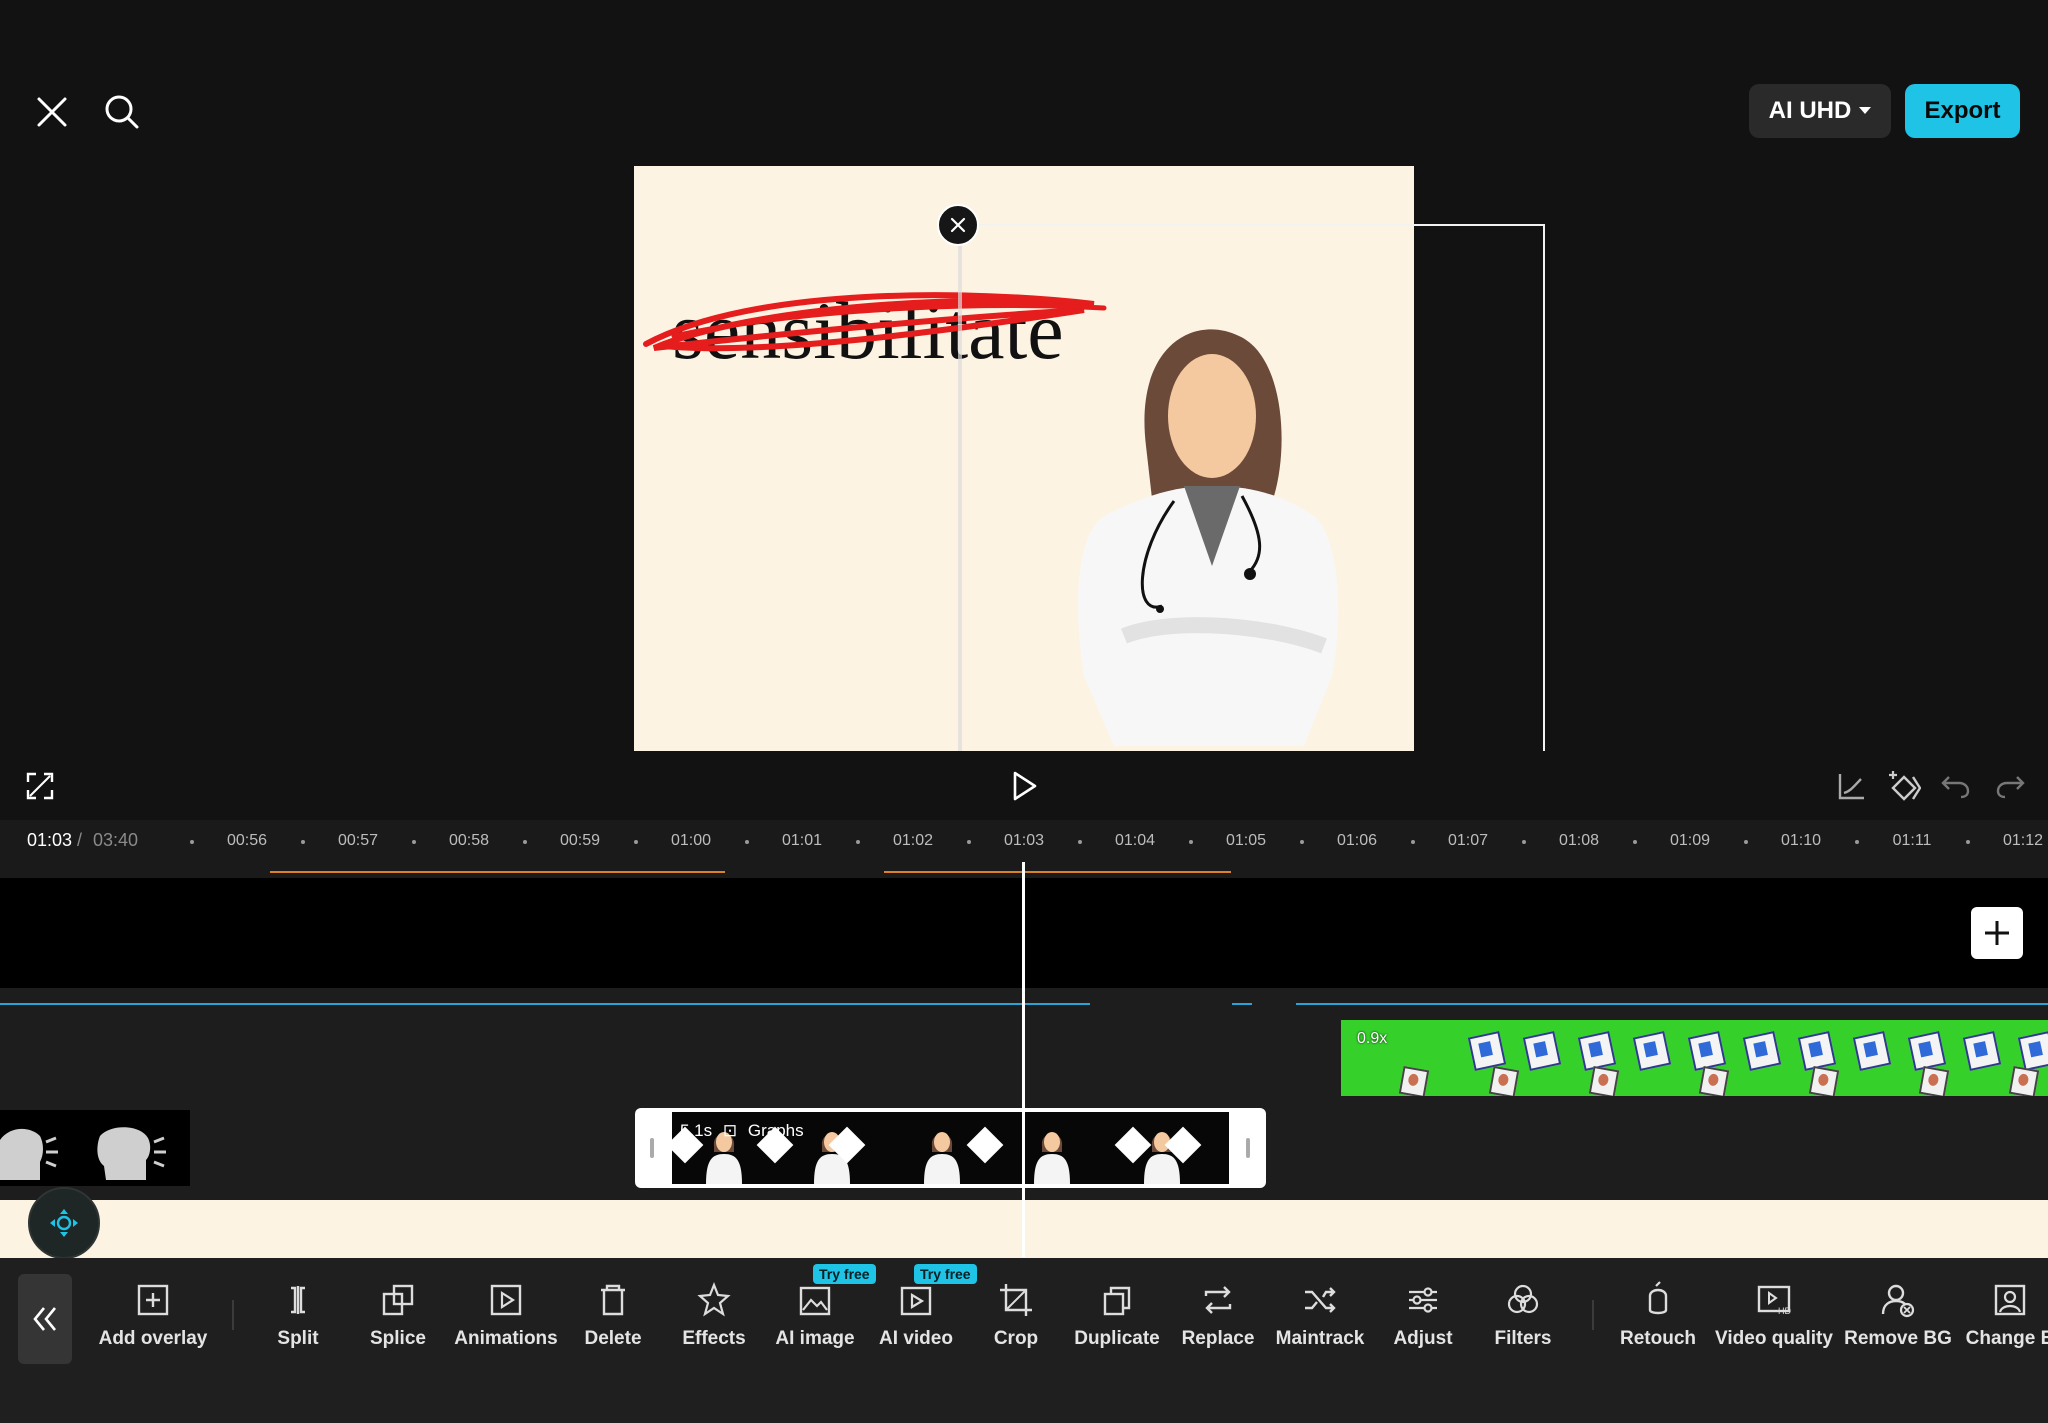 The image size is (2048, 1423). What do you see at coordinates (1320, 1319) in the screenshot?
I see `tool-maintrack-button: Maintrack` at bounding box center [1320, 1319].